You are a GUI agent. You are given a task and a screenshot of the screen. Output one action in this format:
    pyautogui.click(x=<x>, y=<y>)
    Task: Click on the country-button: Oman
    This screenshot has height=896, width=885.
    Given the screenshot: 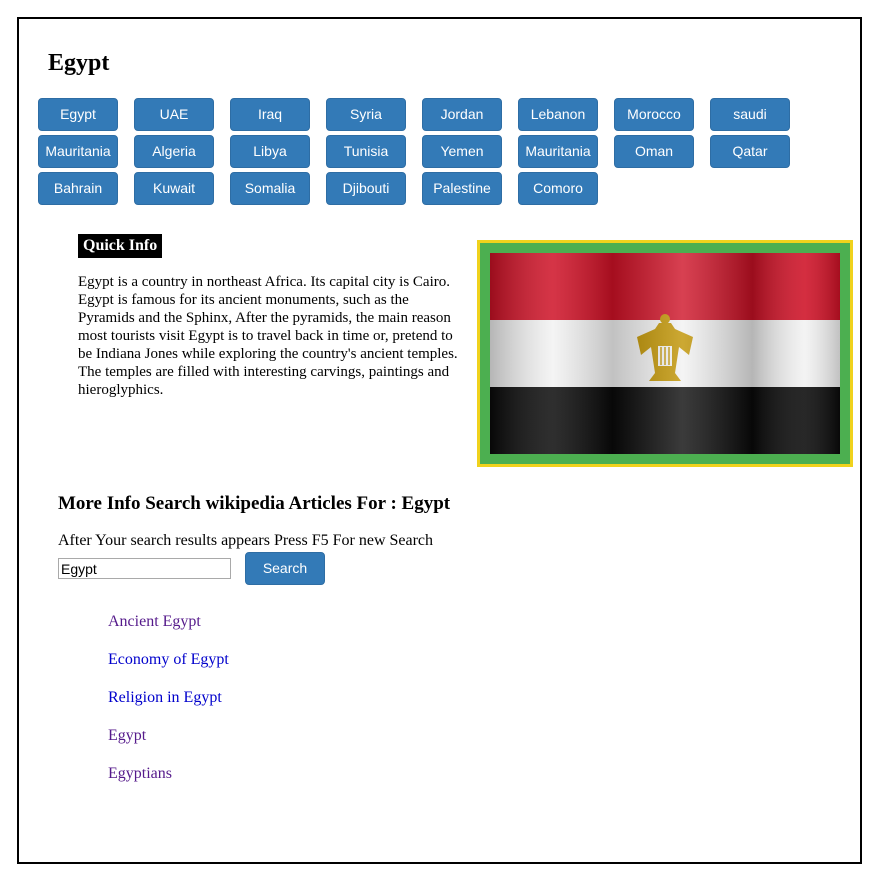 What is the action you would take?
    pyautogui.click(x=654, y=151)
    